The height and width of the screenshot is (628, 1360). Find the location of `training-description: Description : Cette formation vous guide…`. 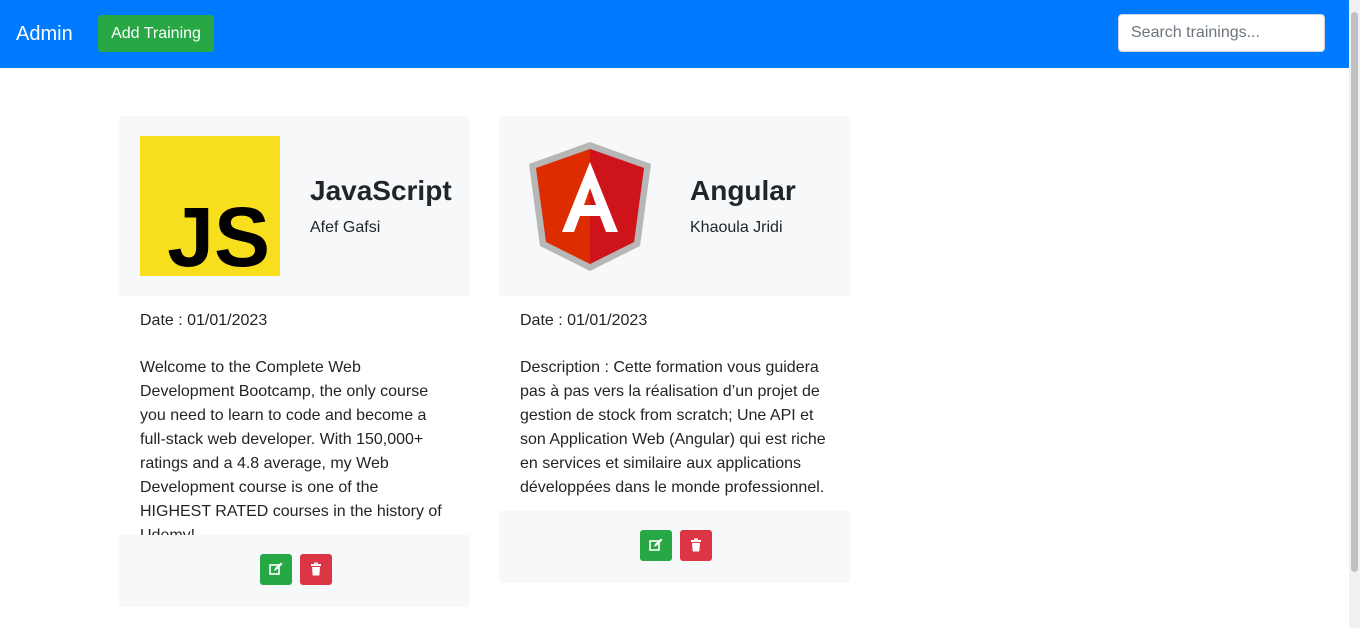

training-description: Description : Cette formation vous guide… is located at coordinates (673, 427).